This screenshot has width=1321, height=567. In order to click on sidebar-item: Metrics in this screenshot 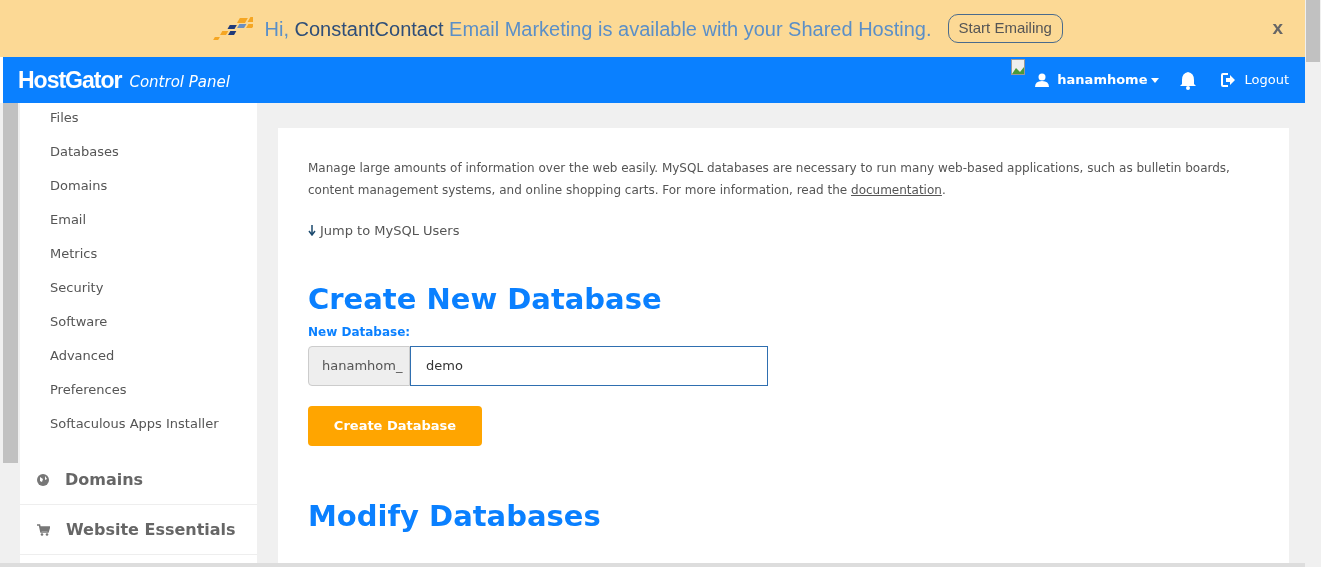, I will do `click(153, 254)`.